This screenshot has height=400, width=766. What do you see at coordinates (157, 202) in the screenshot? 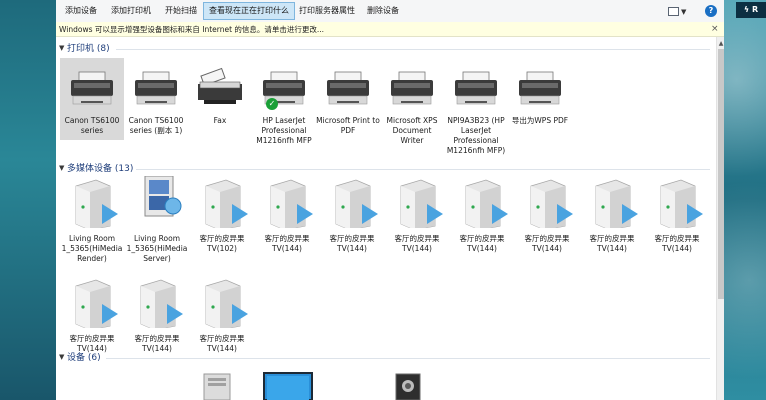
I see `media-library-icon` at bounding box center [157, 202].